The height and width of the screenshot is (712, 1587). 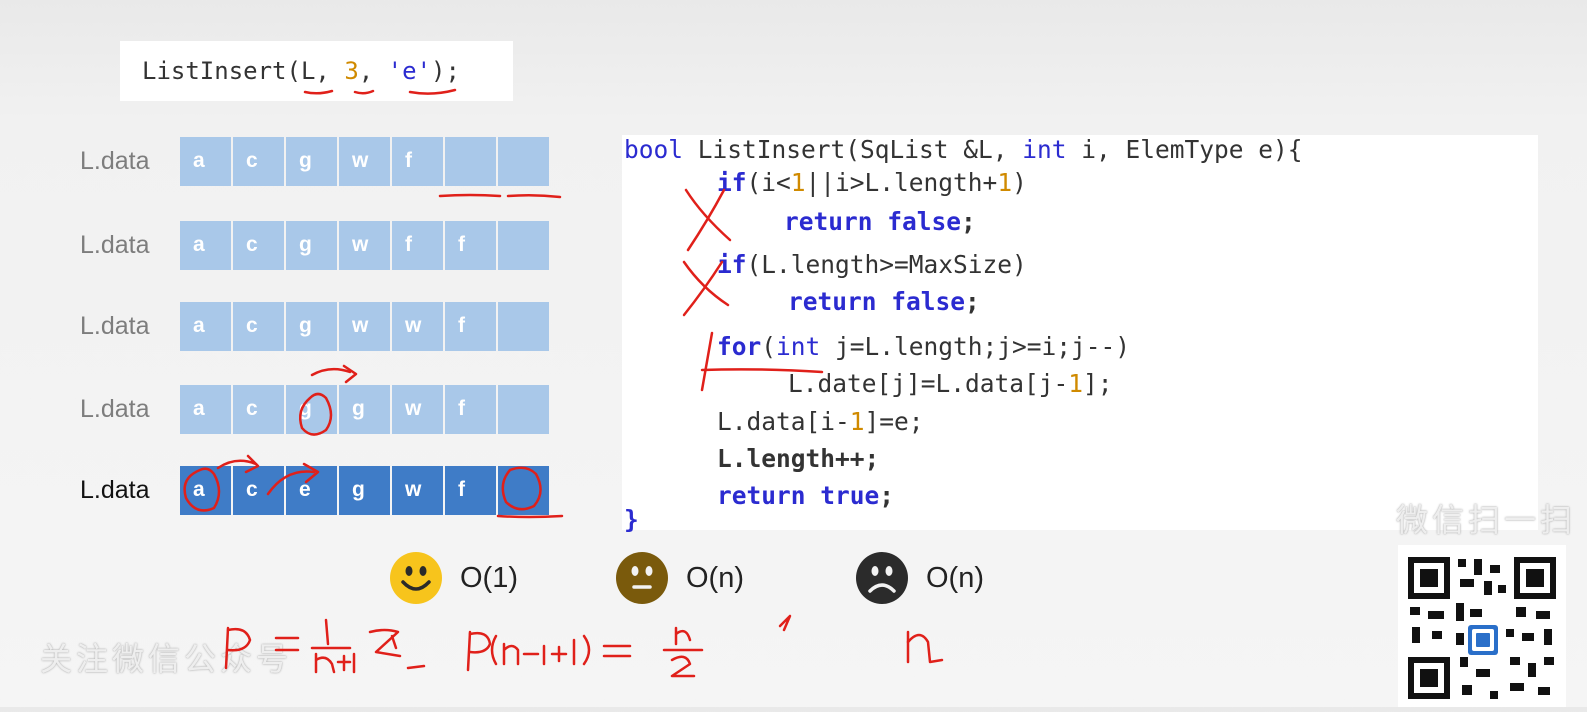 I want to click on array-row-3: L.data a c g w w f, so click(x=314, y=326).